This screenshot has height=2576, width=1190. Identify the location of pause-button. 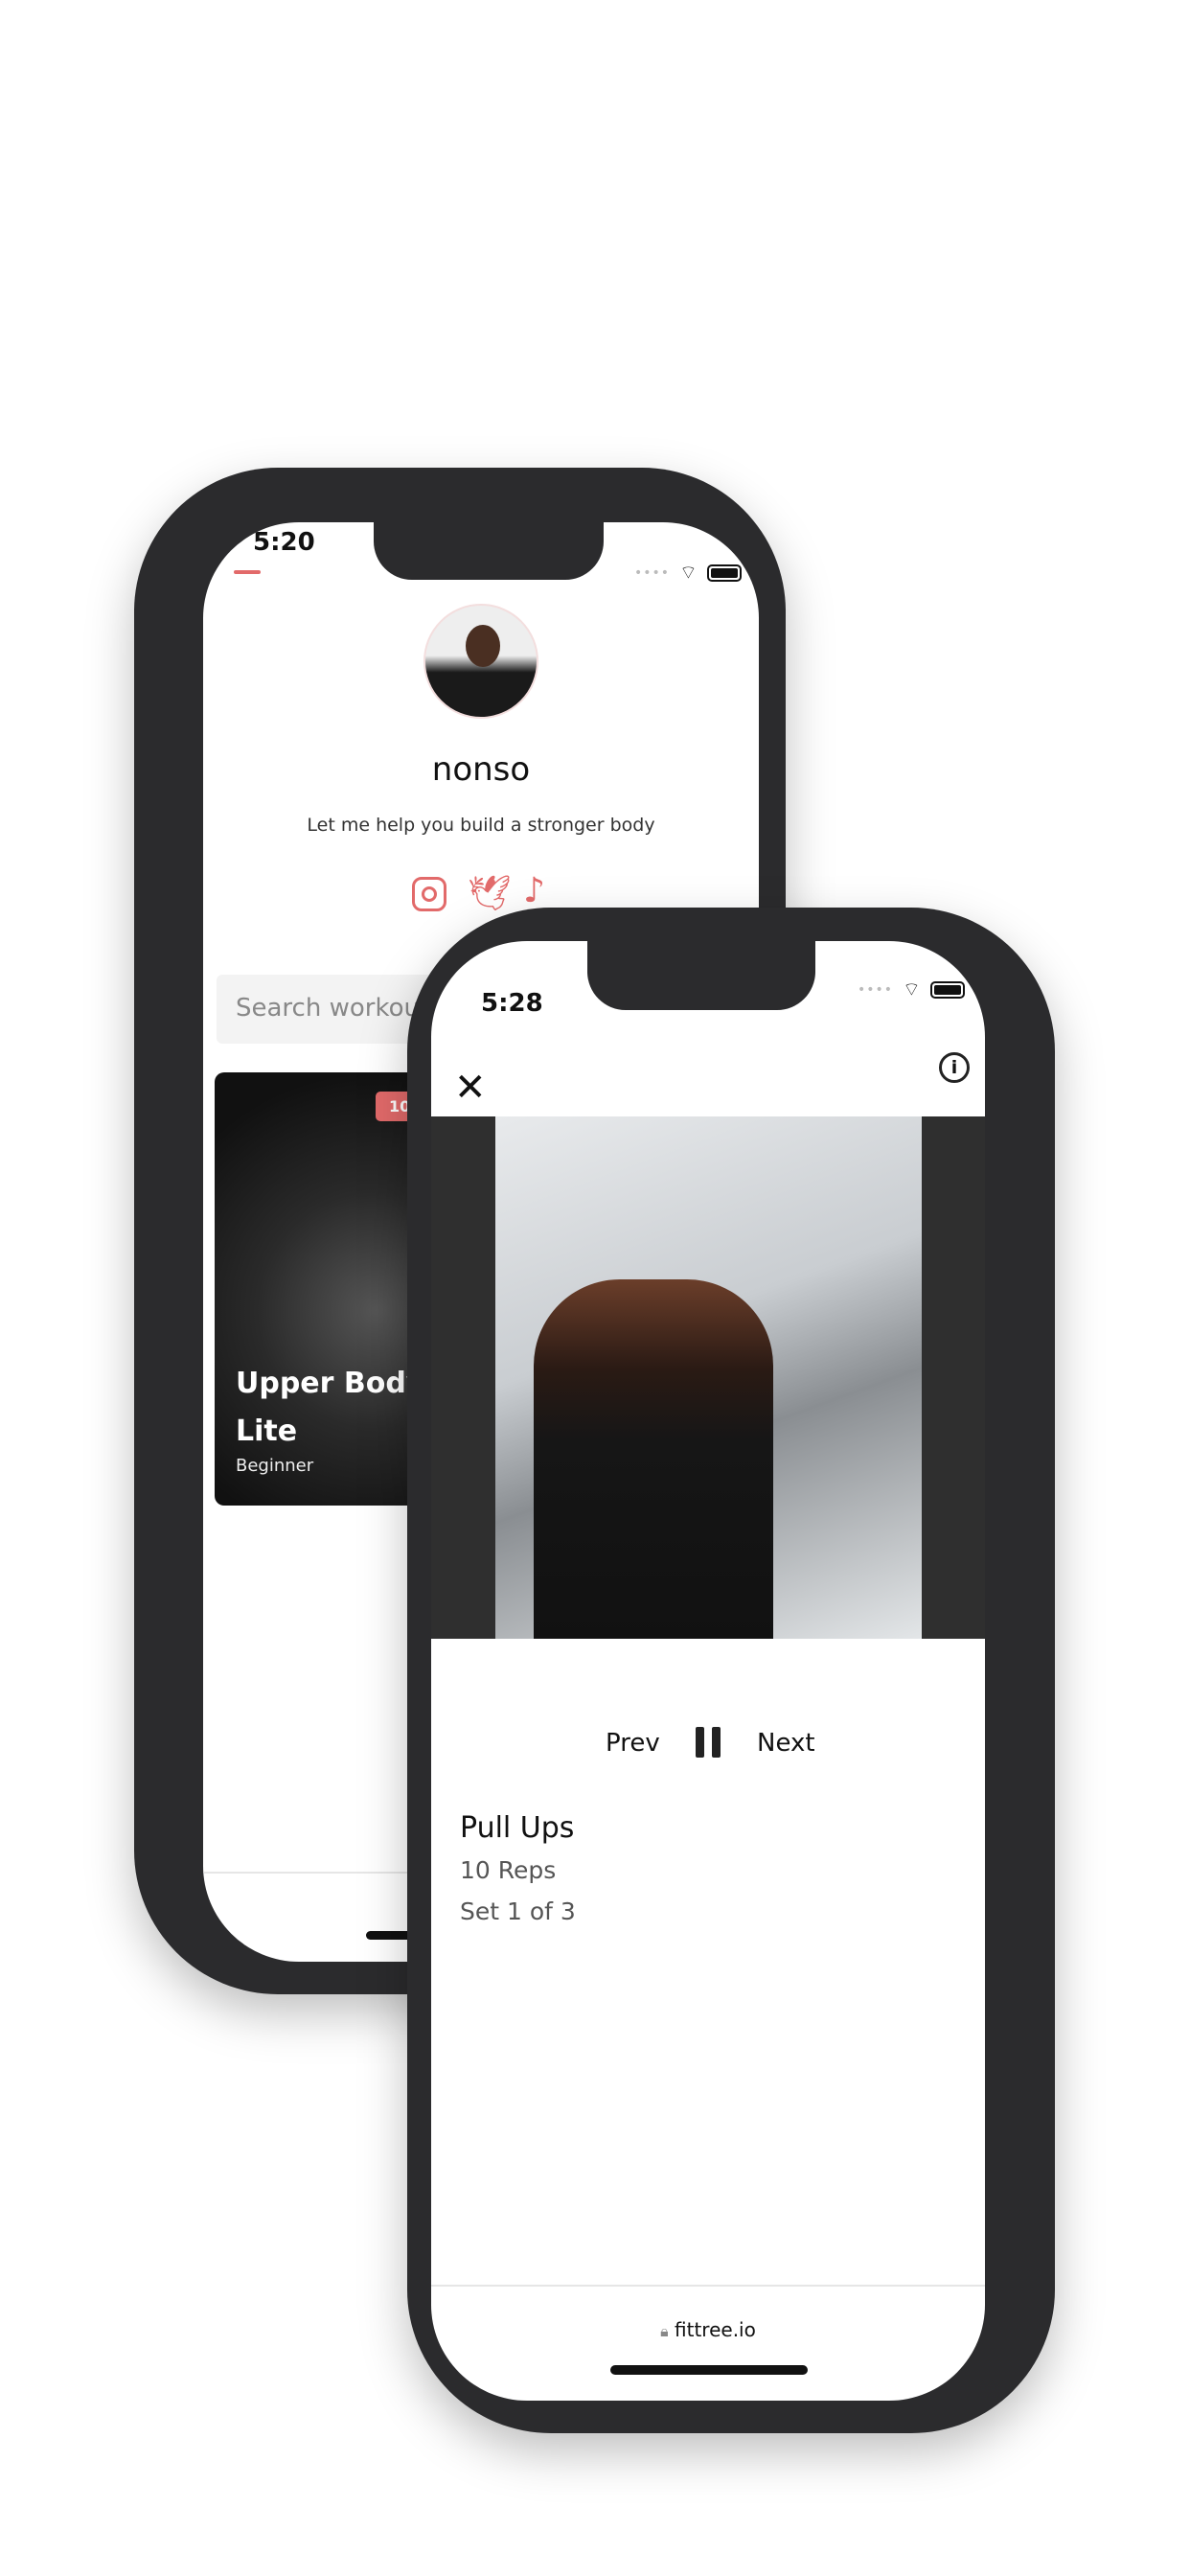
(709, 1742).